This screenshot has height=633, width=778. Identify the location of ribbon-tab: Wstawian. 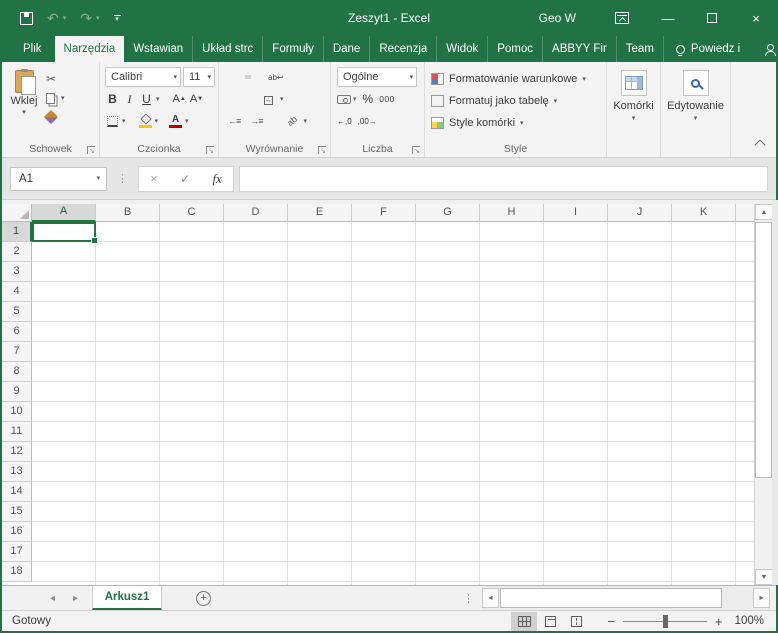
(159, 49).